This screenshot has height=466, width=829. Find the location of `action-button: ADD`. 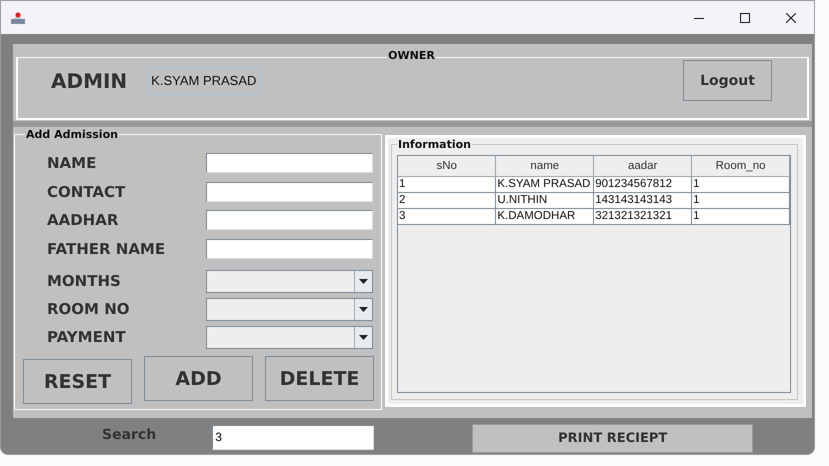

action-button: ADD is located at coordinates (198, 378).